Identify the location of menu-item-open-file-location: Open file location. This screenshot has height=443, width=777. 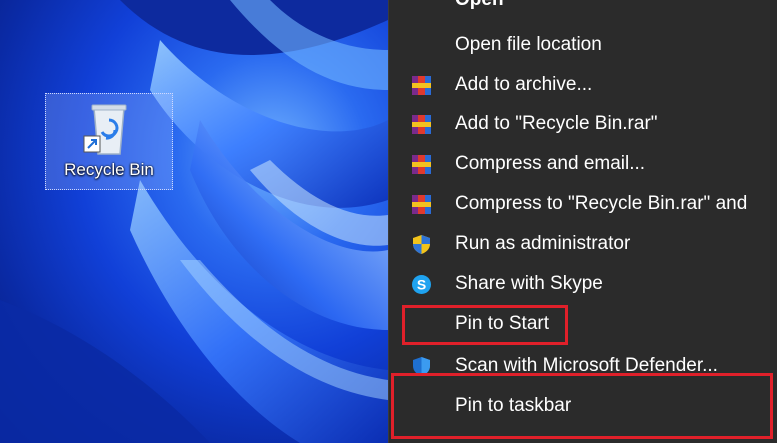
(583, 45).